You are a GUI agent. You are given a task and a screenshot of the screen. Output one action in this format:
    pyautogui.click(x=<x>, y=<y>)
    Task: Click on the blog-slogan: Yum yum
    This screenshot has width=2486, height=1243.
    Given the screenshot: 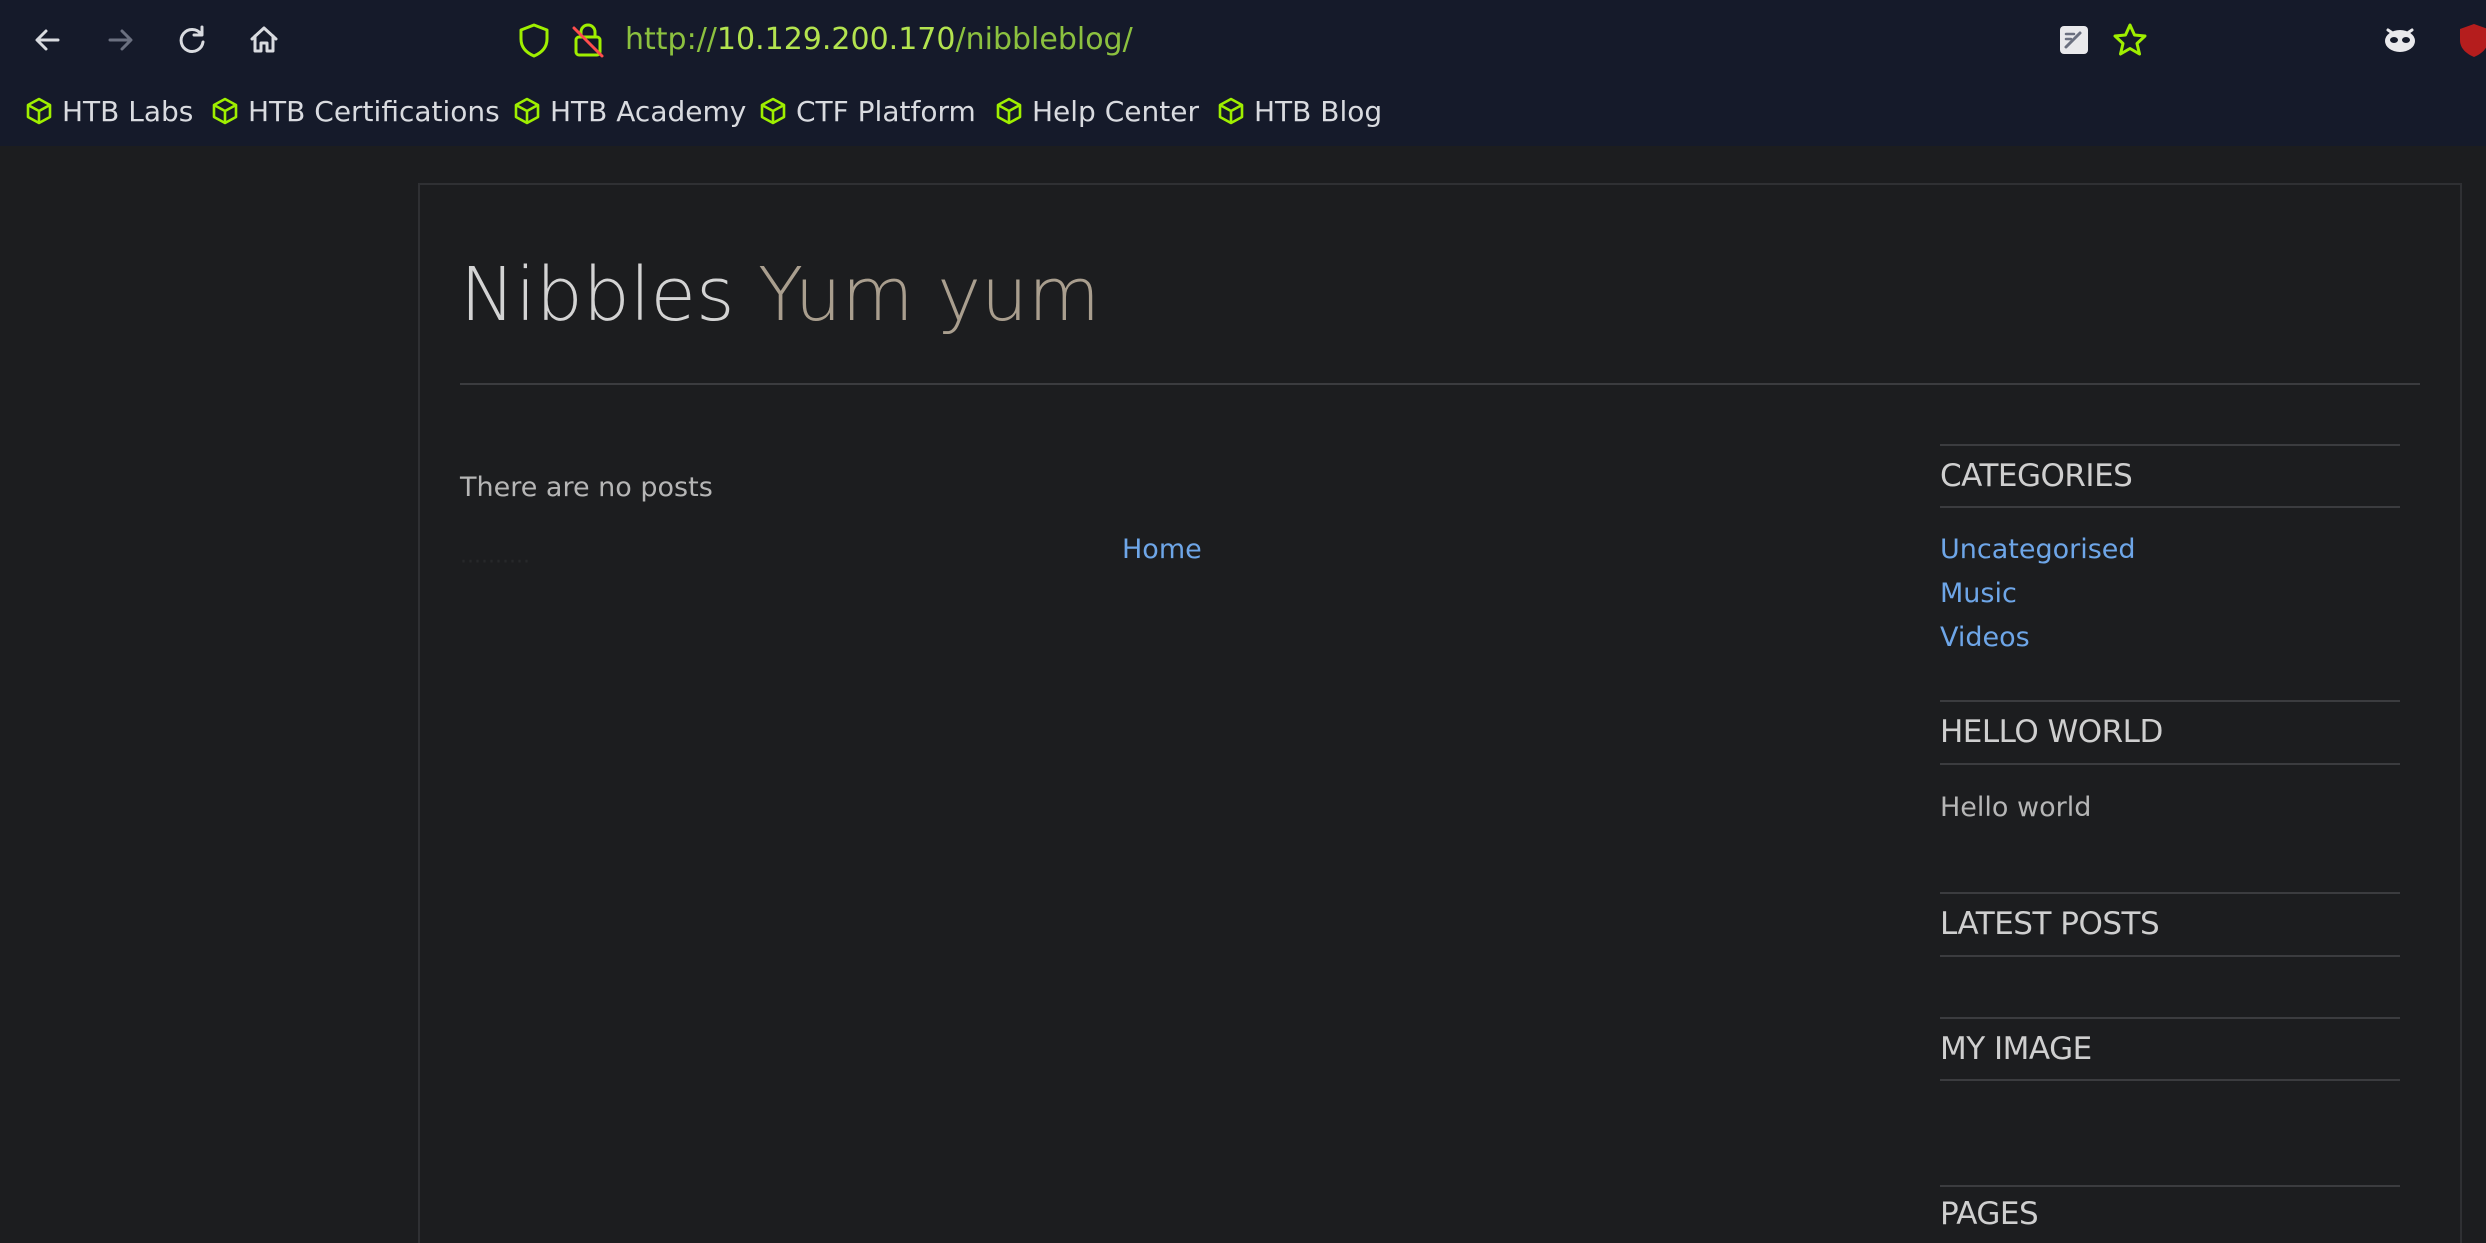 What is the action you would take?
    pyautogui.click(x=929, y=295)
    